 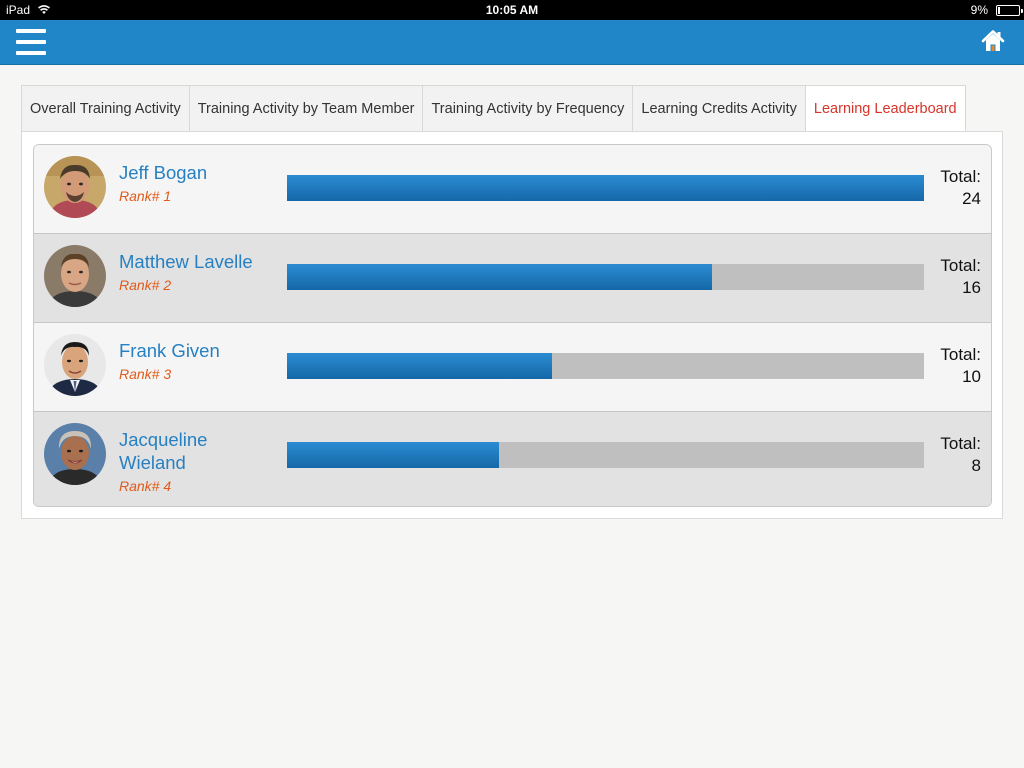 What do you see at coordinates (199, 172) in the screenshot?
I see `member-name: Jeff Bogan` at bounding box center [199, 172].